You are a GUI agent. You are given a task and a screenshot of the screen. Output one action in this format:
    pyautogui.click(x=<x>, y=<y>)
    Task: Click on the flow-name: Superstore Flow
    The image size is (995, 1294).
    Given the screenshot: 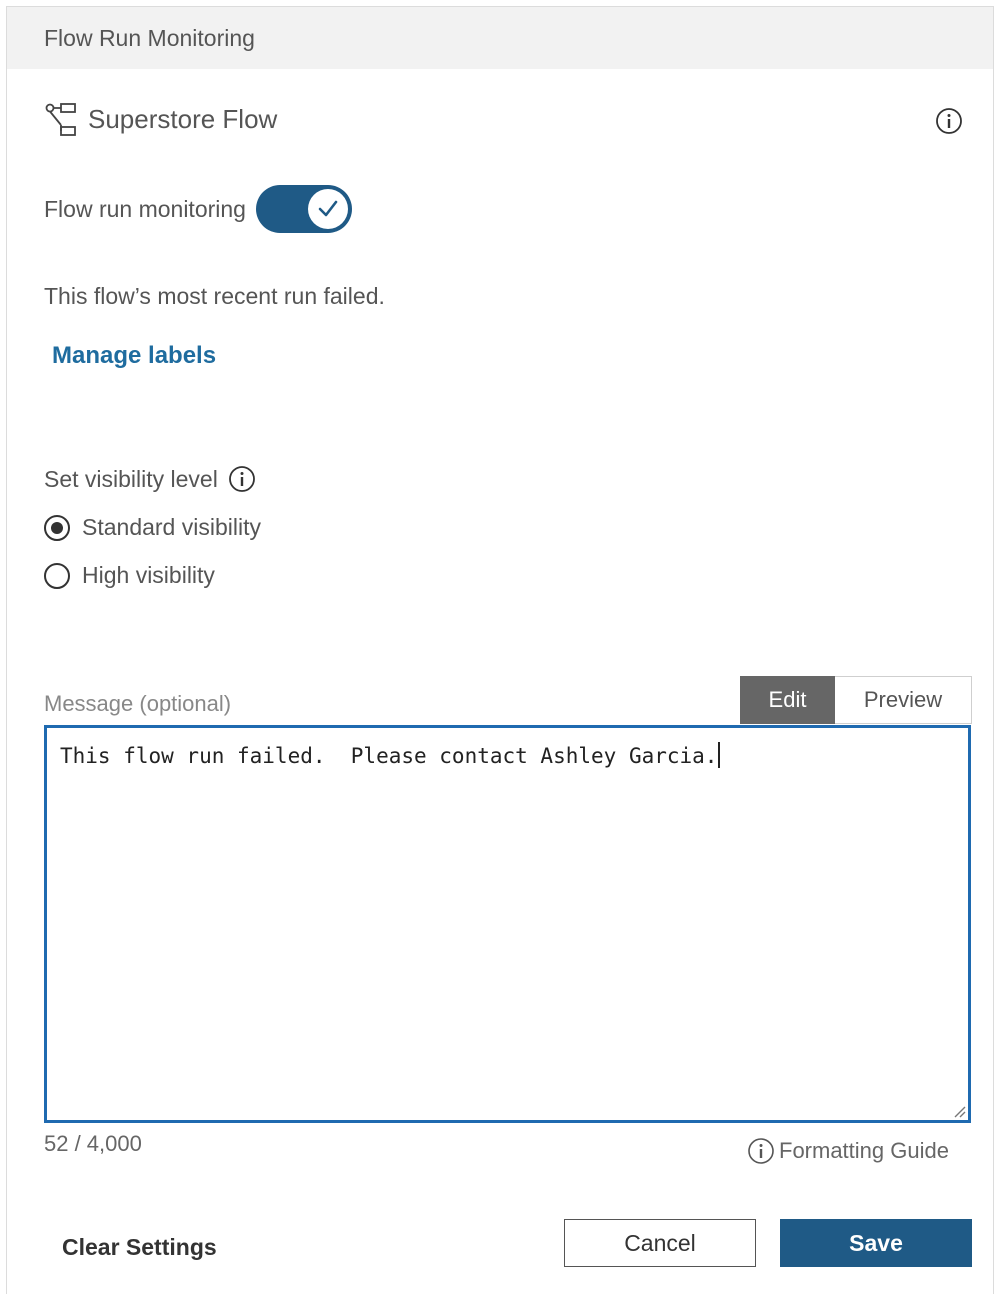 What is the action you would take?
    pyautogui.click(x=183, y=118)
    